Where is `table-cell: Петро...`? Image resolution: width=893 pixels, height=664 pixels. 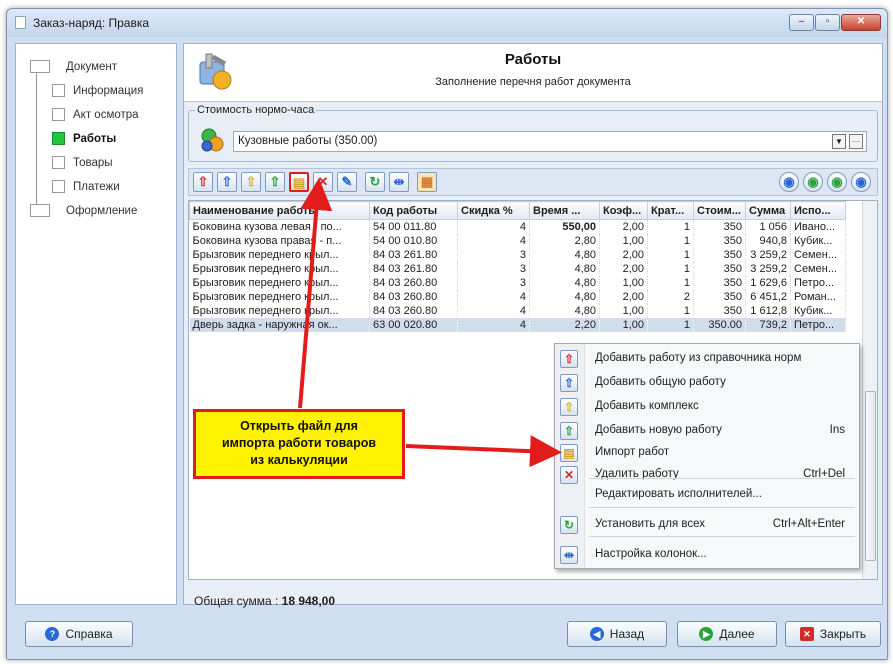 table-cell: Петро... is located at coordinates (818, 325).